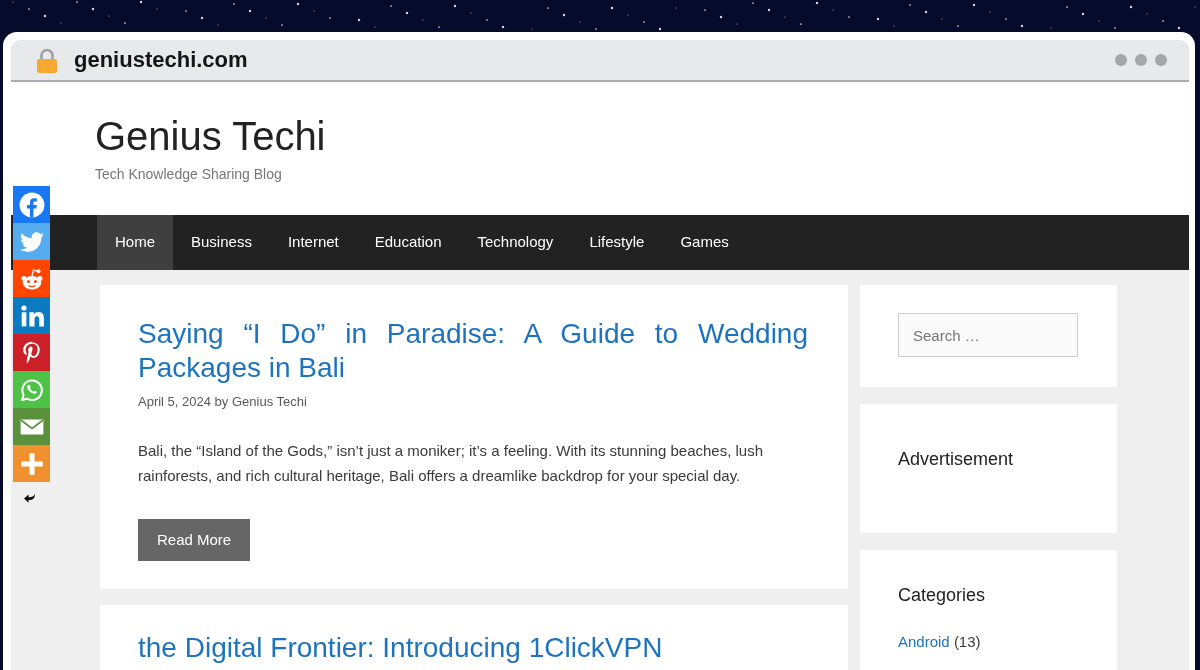 This screenshot has height=670, width=1200. Describe the element at coordinates (617, 242) in the screenshot. I see `nav-link: Lifestyle` at that location.